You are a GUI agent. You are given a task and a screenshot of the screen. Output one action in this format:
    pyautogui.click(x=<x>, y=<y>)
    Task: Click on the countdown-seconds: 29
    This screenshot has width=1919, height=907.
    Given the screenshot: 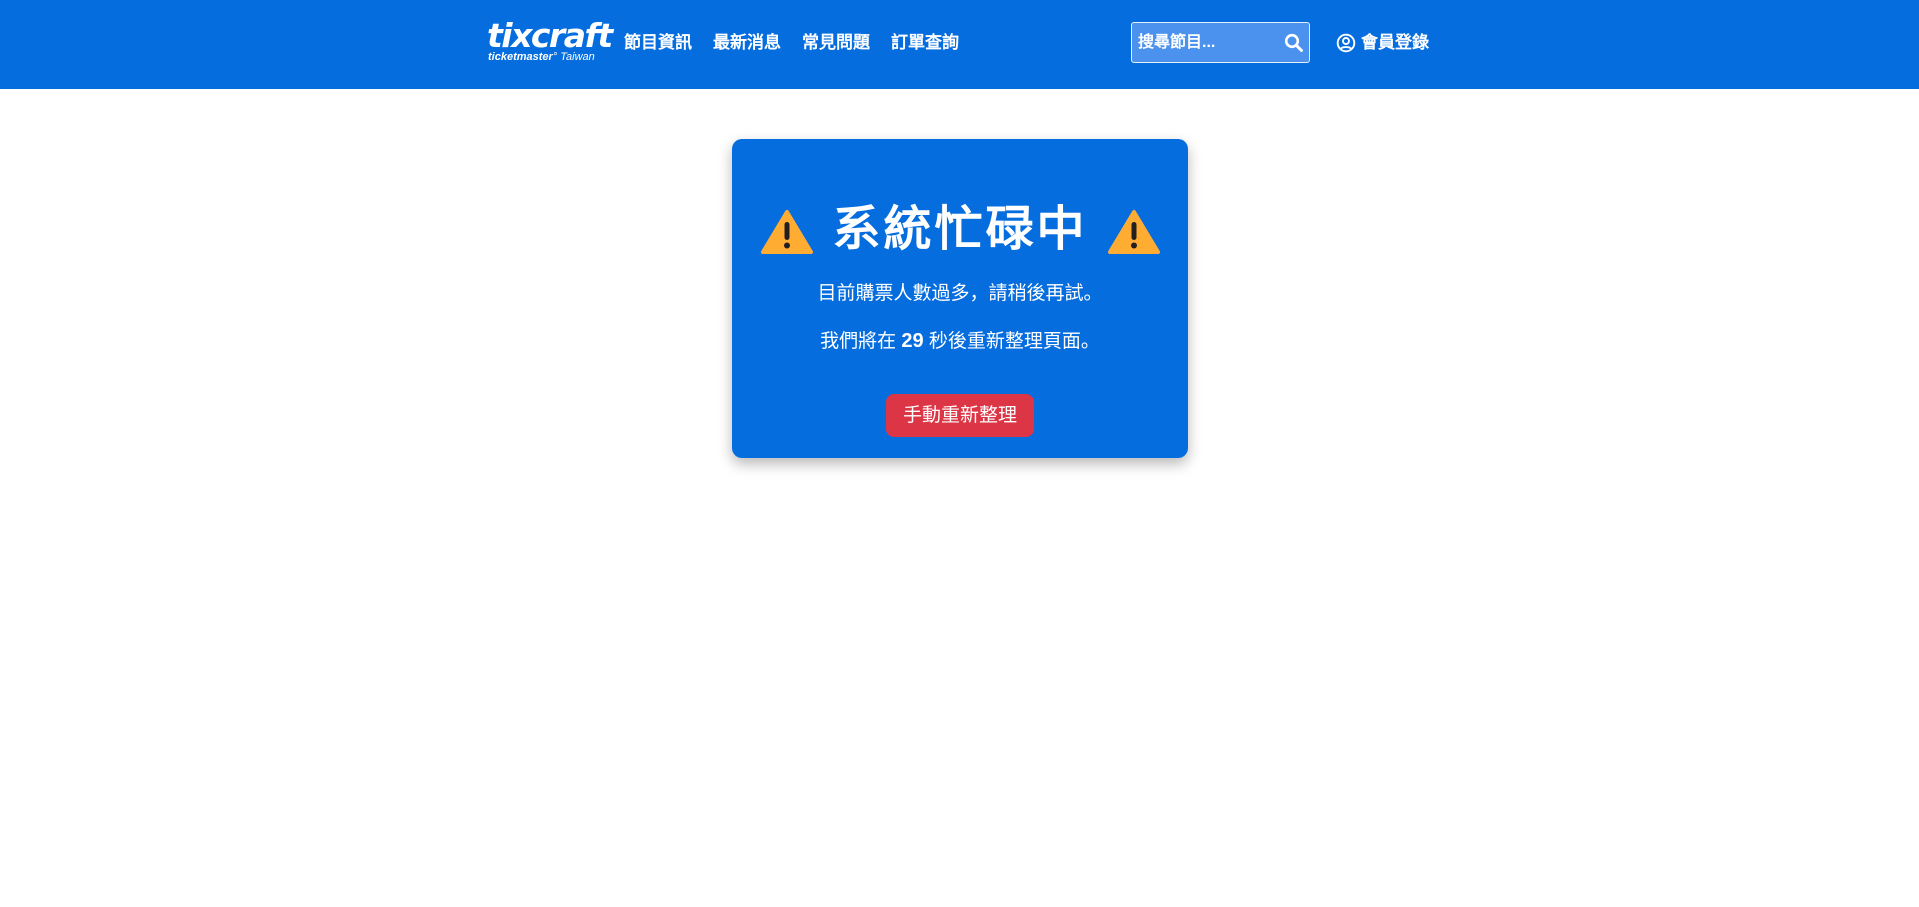 What is the action you would take?
    pyautogui.click(x=912, y=341)
    